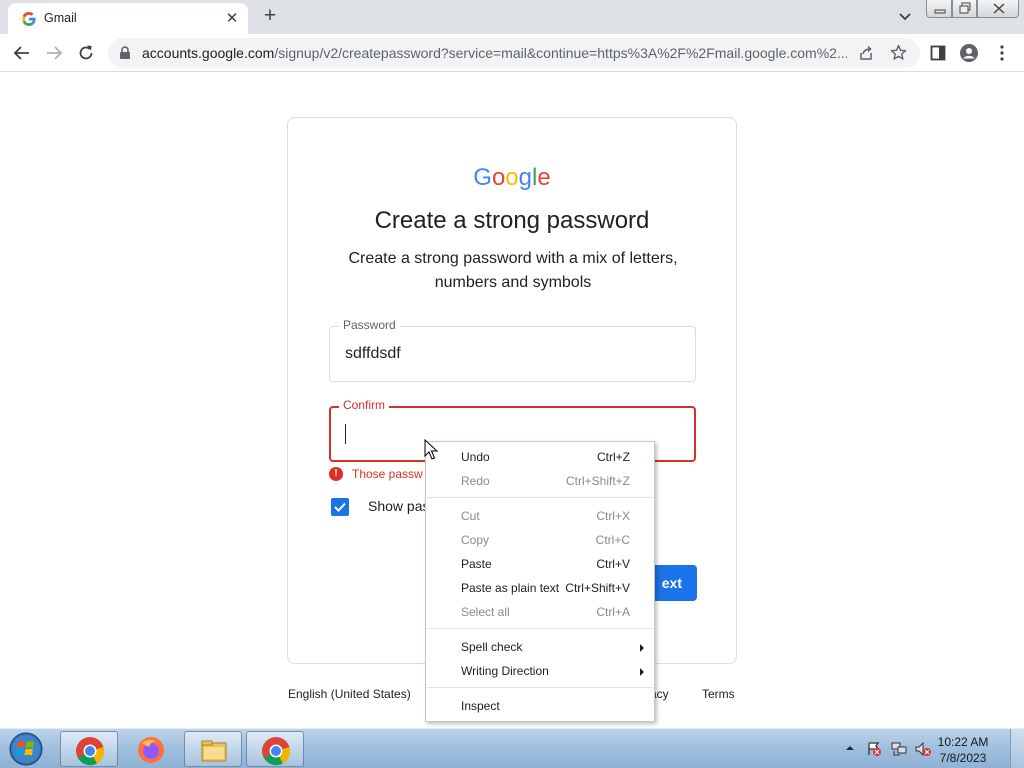 The height and width of the screenshot is (768, 1024). What do you see at coordinates (29, 19) in the screenshot?
I see `google-favicon-icon` at bounding box center [29, 19].